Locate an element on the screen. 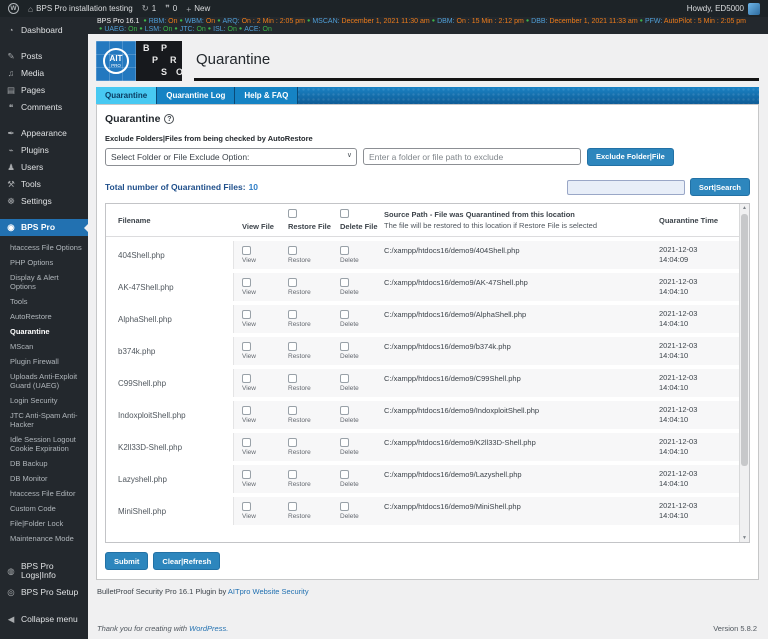  submenu-item: Login Security is located at coordinates (44, 400).